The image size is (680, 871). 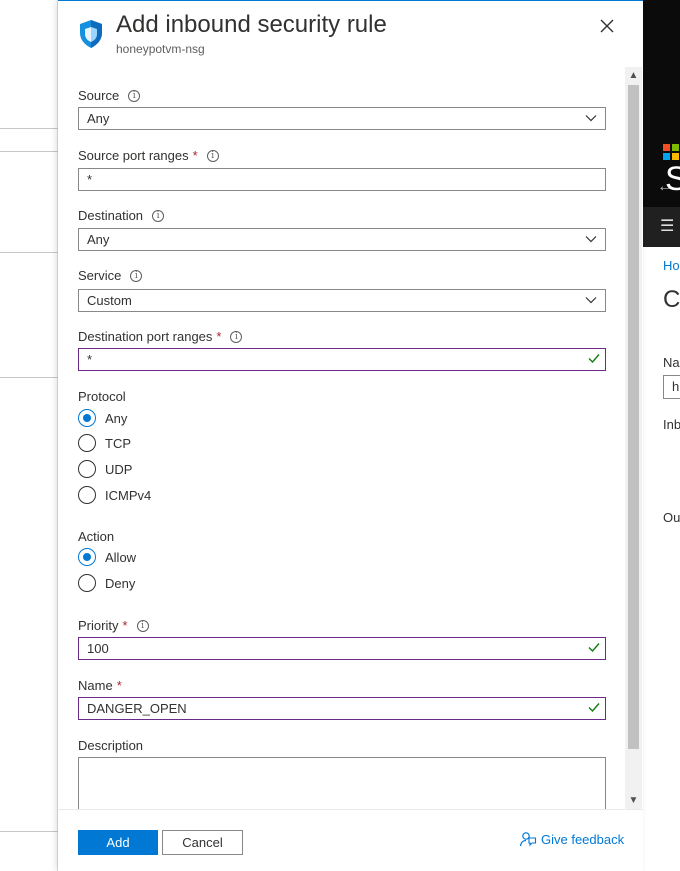 What do you see at coordinates (111, 745) in the screenshot?
I see `description-label: Description` at bounding box center [111, 745].